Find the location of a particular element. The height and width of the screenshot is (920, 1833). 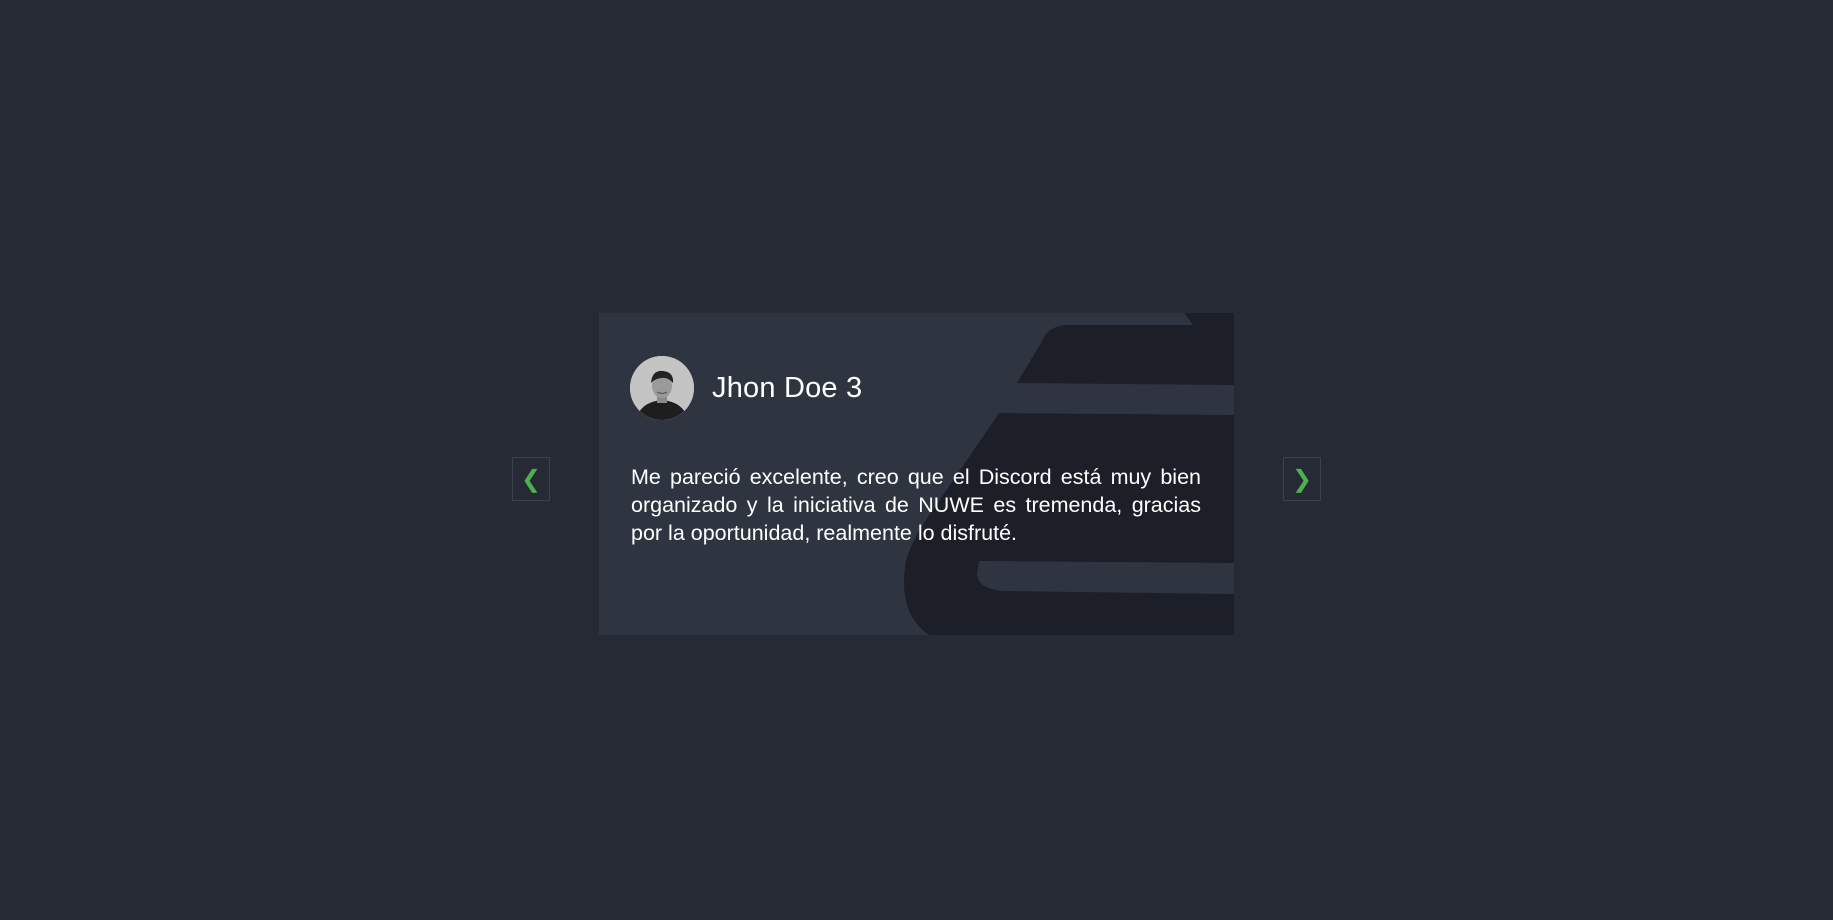

person-photo-icon is located at coordinates (662, 388).